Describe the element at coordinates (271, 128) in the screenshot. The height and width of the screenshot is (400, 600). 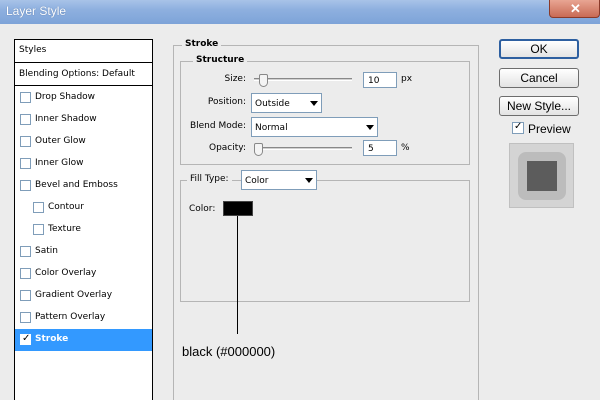
I see `blend-mode-value: Normal` at that location.